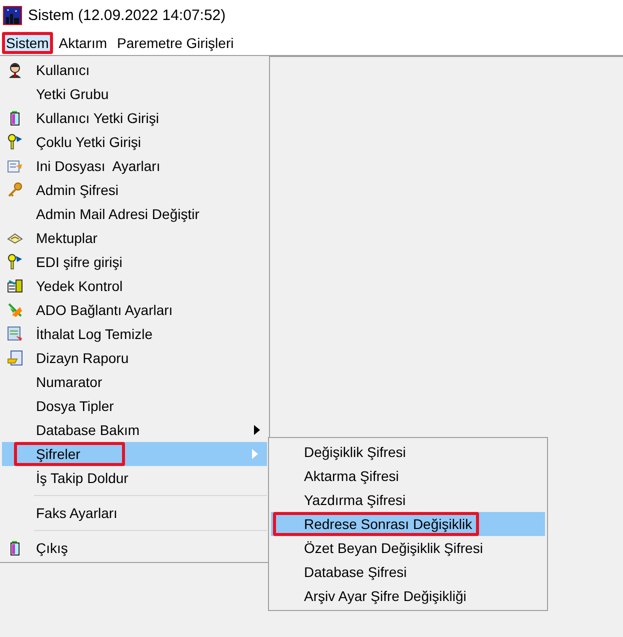 The image size is (623, 637). What do you see at coordinates (134, 286) in the screenshot?
I see `menu-item: Yedek Kontrol` at bounding box center [134, 286].